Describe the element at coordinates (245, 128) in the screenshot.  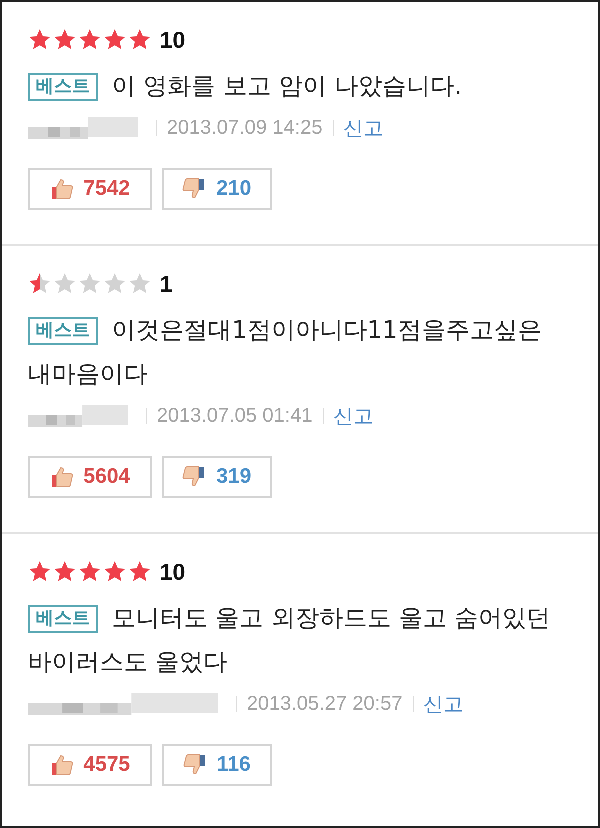
I see `review-date: 2013.07.09 14:25` at that location.